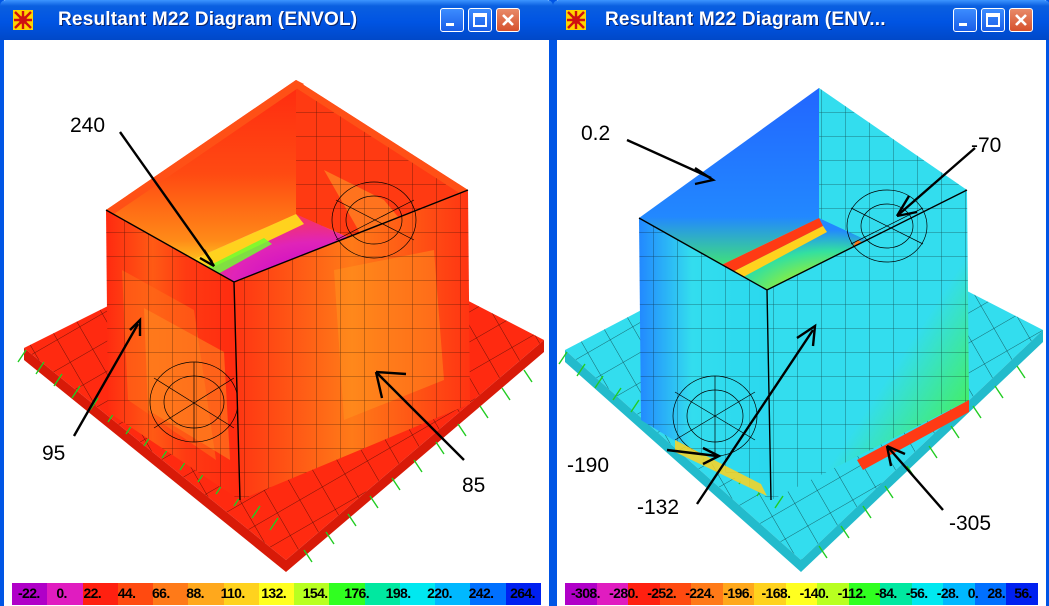  I want to click on legend-label: -22., so click(29, 593).